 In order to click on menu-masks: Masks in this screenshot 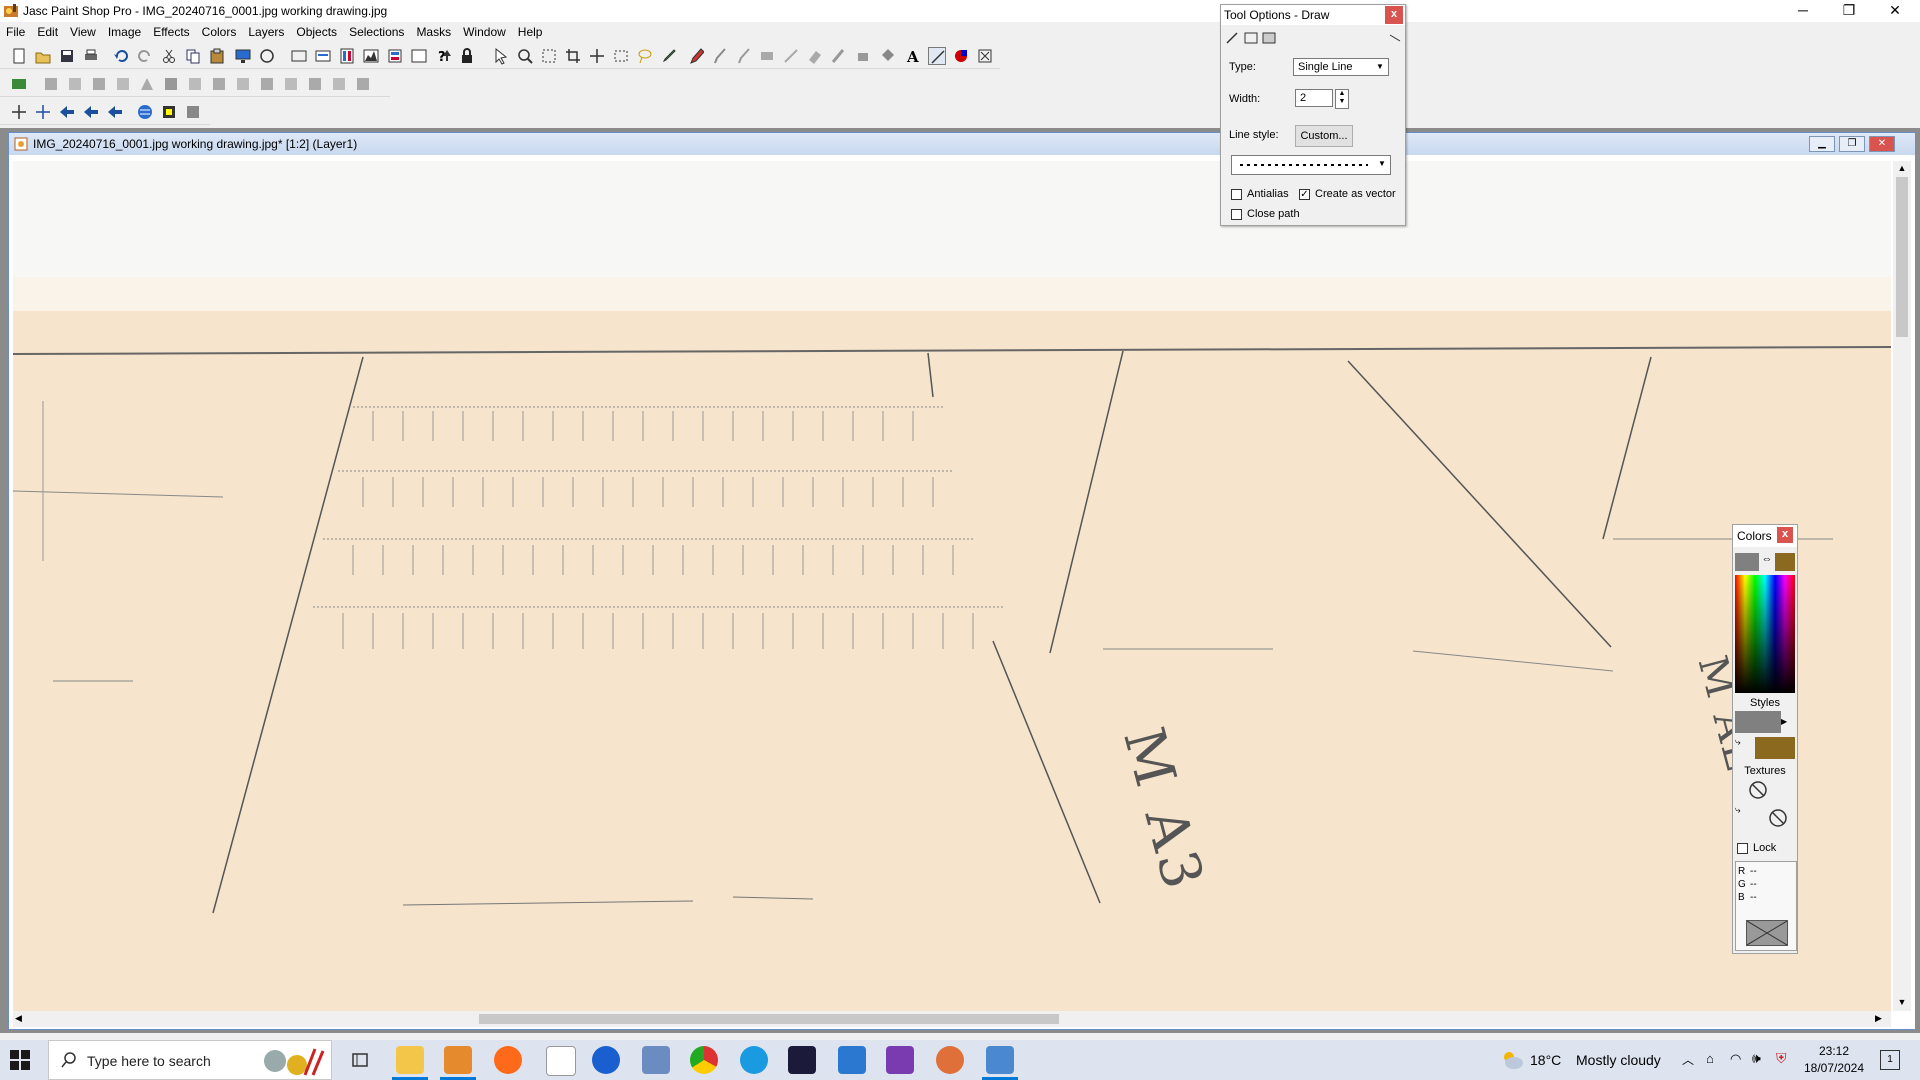, I will do `click(433, 32)`.